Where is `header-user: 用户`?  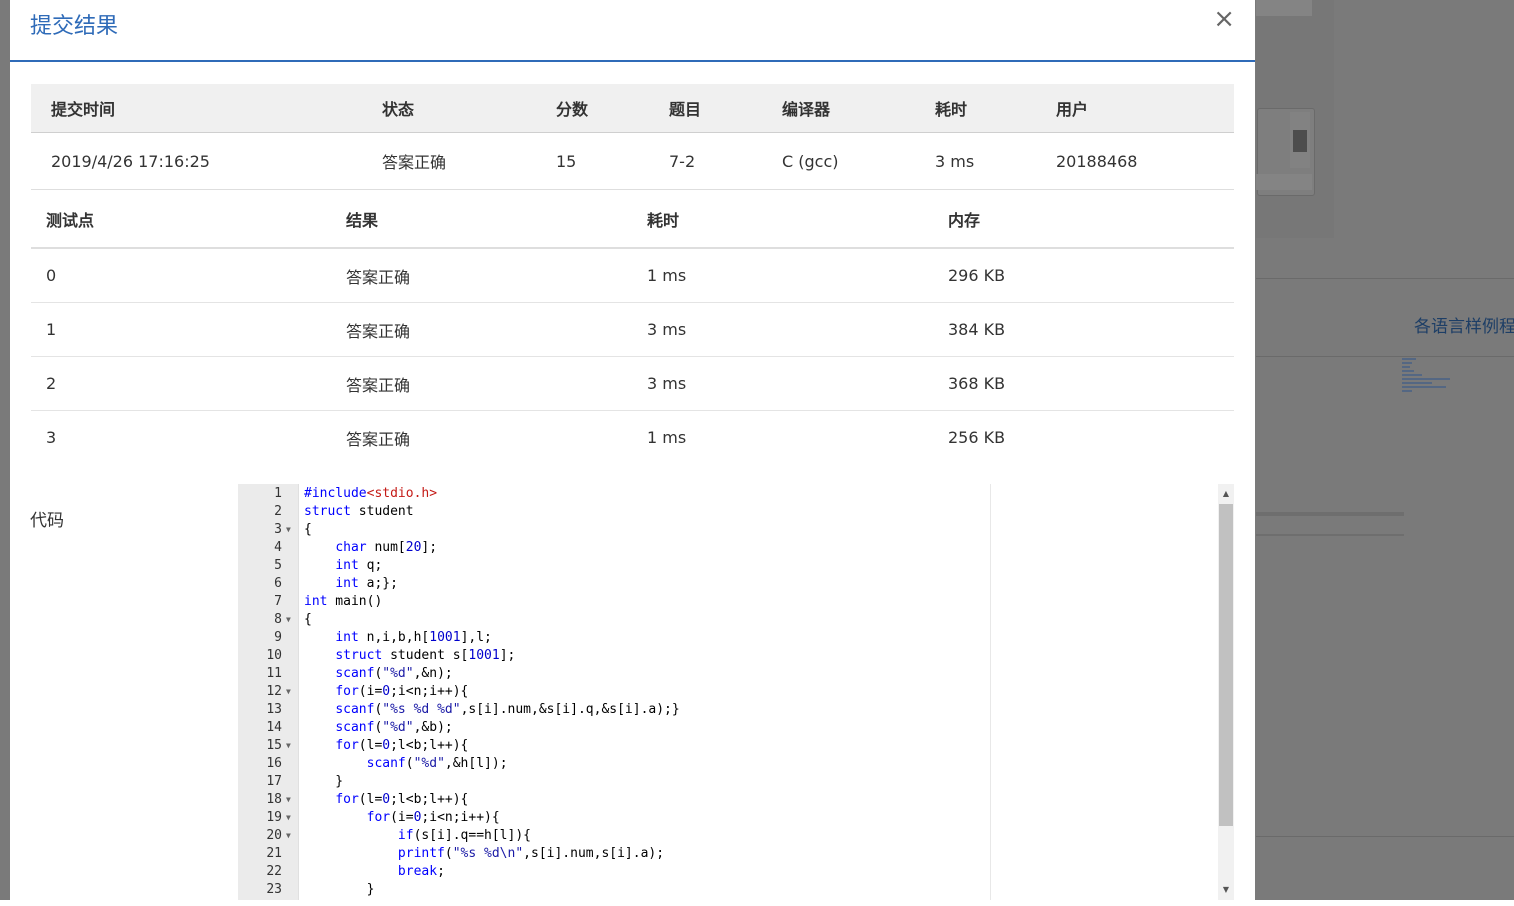 header-user: 用户 is located at coordinates (1135, 108).